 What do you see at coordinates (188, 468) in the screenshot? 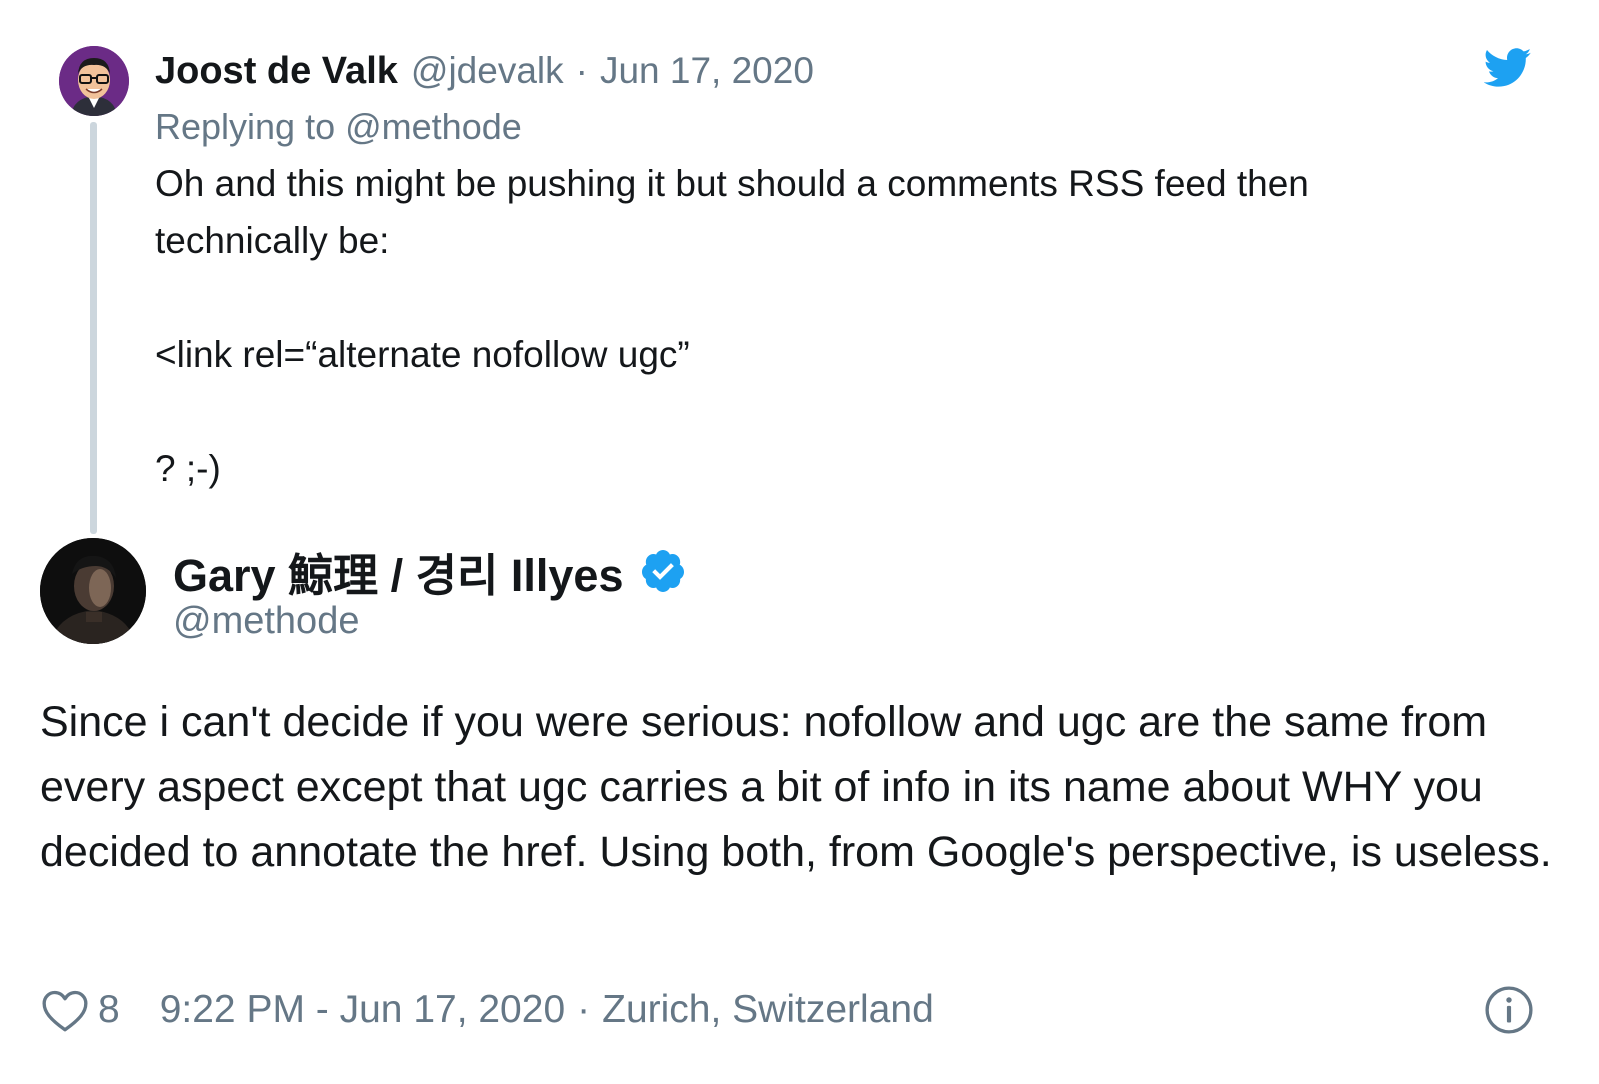
I see `parent-tweet-text-line: ? ;-)` at bounding box center [188, 468].